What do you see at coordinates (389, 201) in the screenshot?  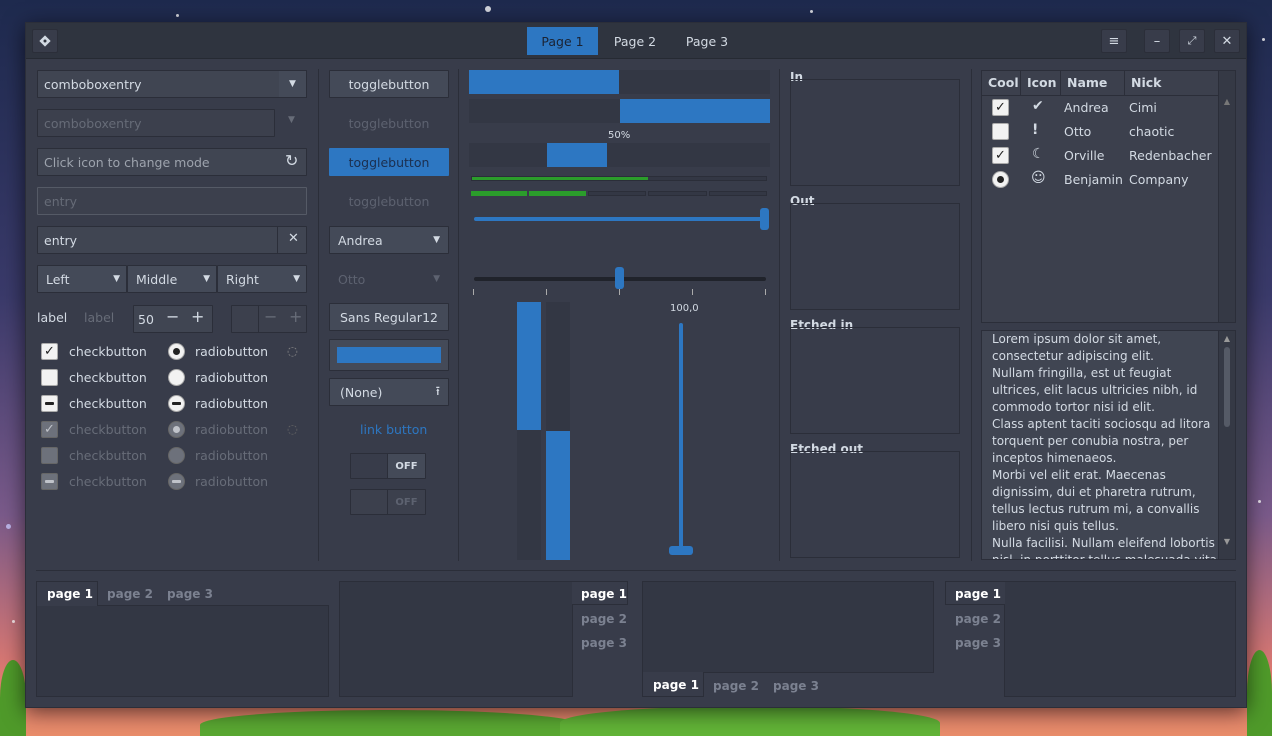 I see `togglebutton-disabled: togglebutton` at bounding box center [389, 201].